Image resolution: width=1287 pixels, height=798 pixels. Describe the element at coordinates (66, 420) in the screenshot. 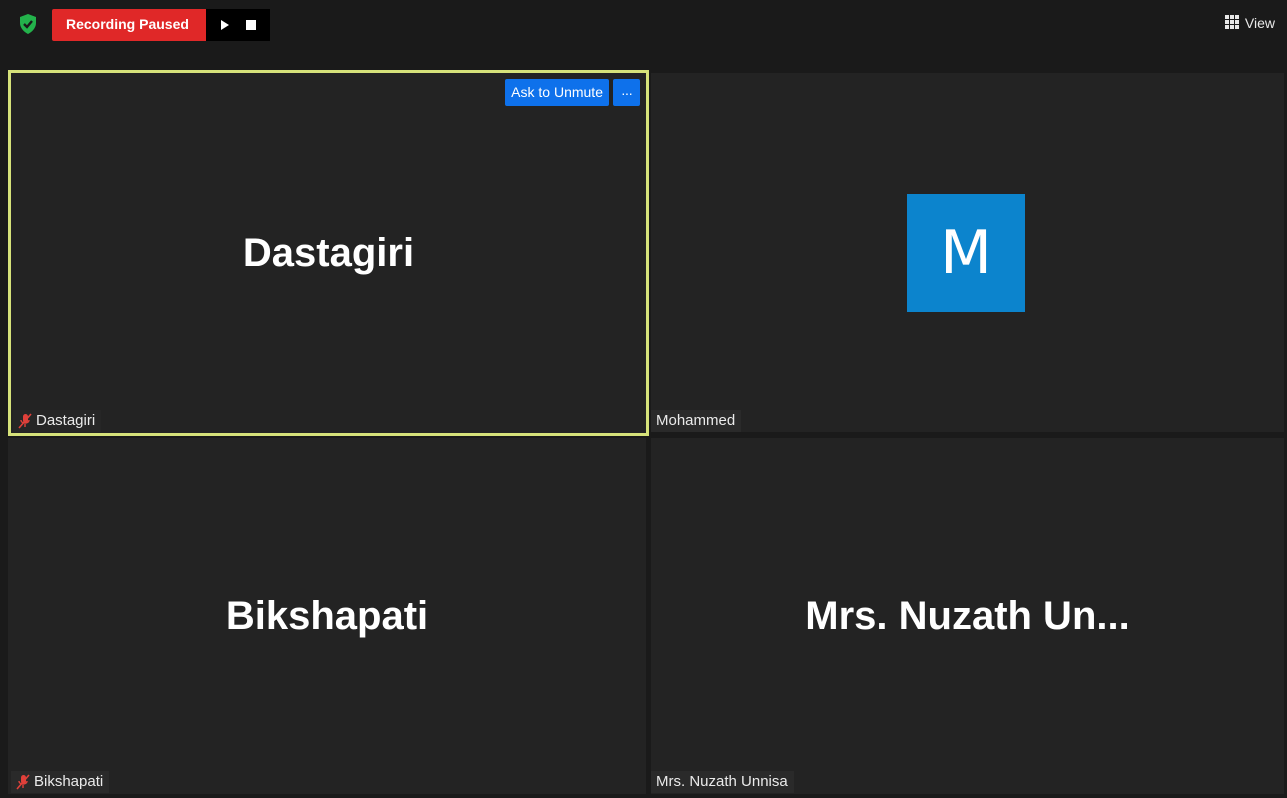

I see `participant-tag-label: Dastagiri` at that location.